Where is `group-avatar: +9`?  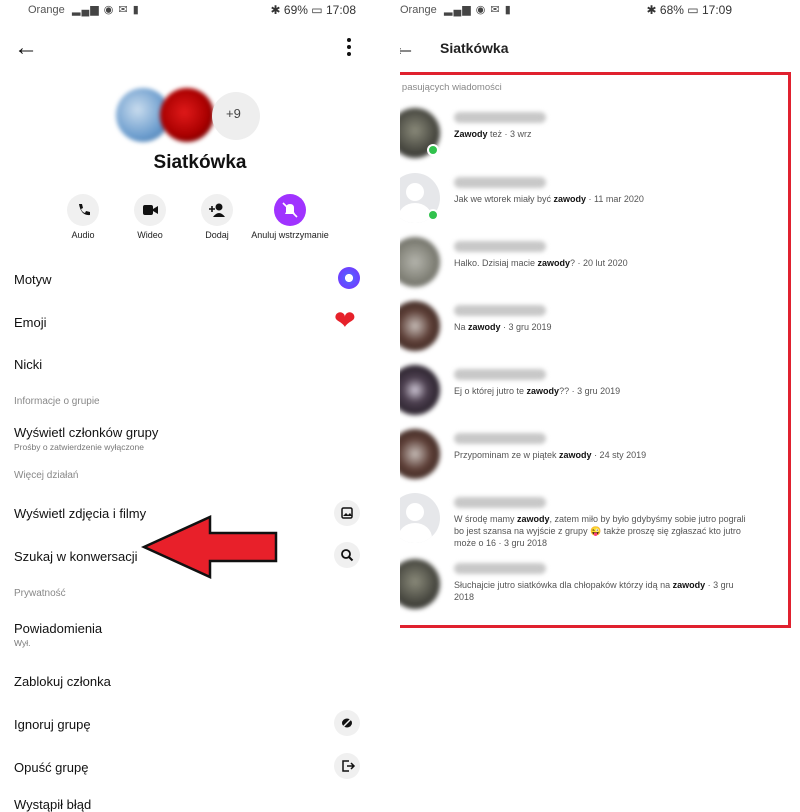
group-avatar: +9 is located at coordinates (192, 114).